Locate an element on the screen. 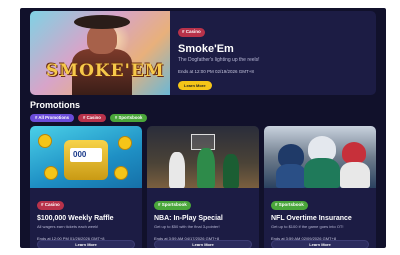  cowboy-hat-icon is located at coordinates (102, 22).